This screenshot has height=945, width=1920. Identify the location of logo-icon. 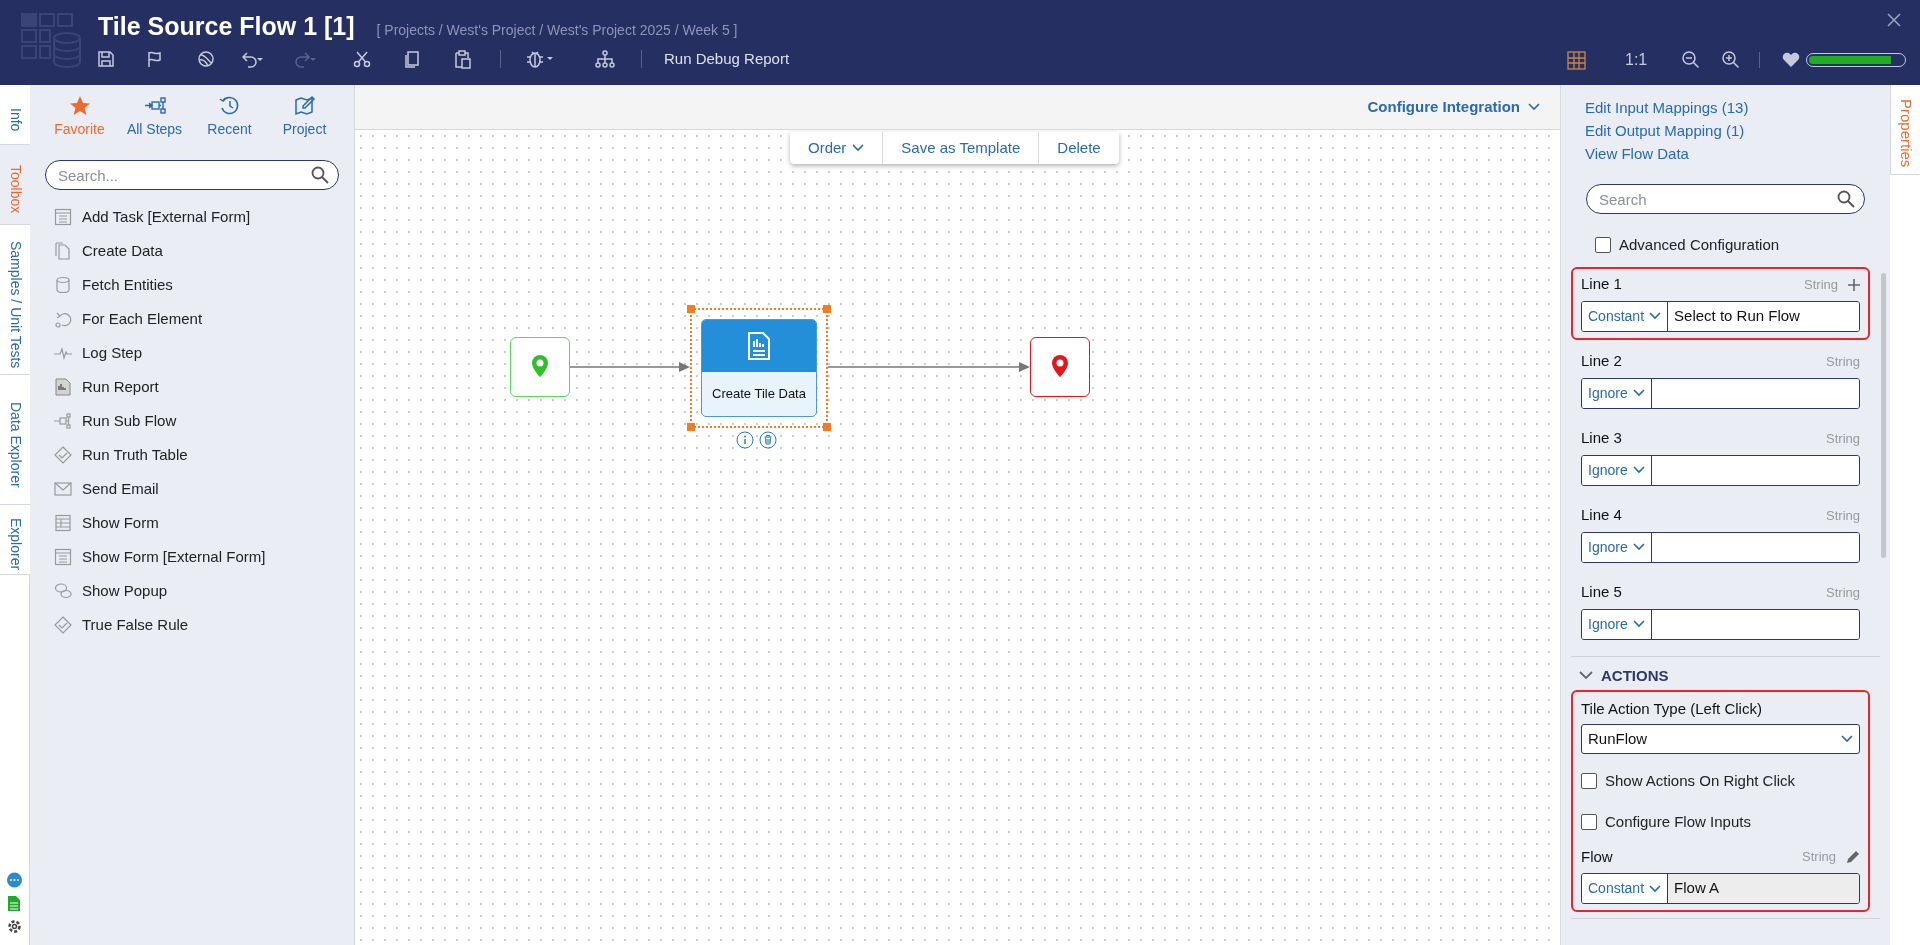
(51, 41).